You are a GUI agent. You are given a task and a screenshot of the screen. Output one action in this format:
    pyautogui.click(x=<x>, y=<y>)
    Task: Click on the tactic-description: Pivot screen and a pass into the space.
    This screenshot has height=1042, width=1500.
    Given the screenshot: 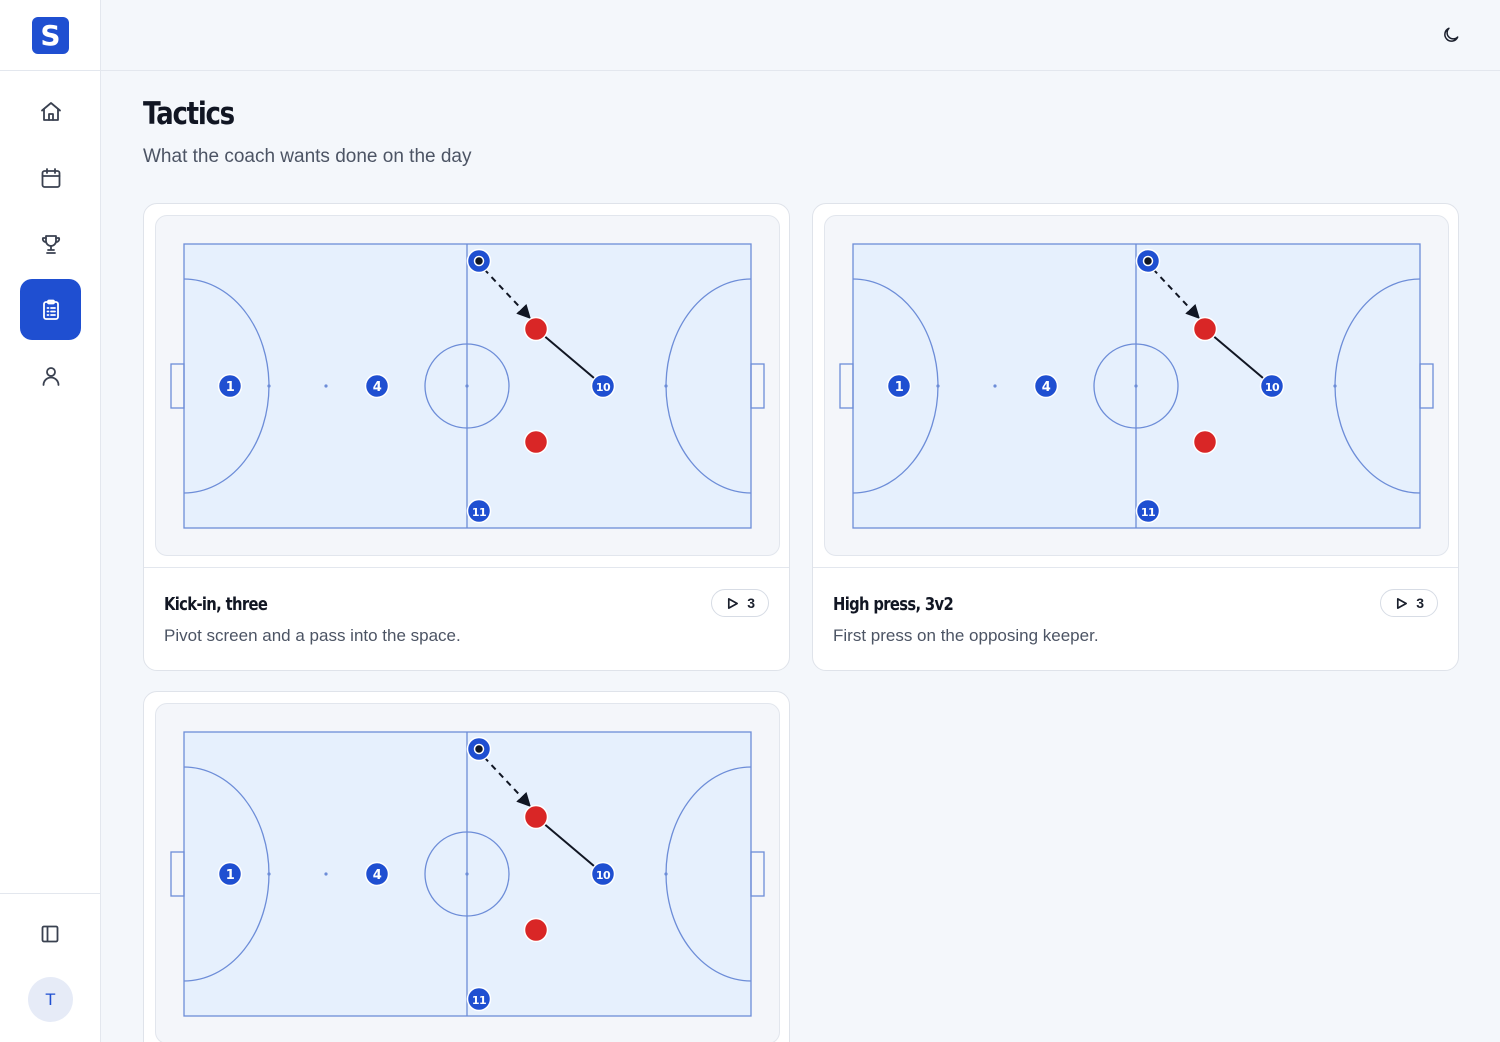 What is the action you would take?
    pyautogui.click(x=312, y=635)
    